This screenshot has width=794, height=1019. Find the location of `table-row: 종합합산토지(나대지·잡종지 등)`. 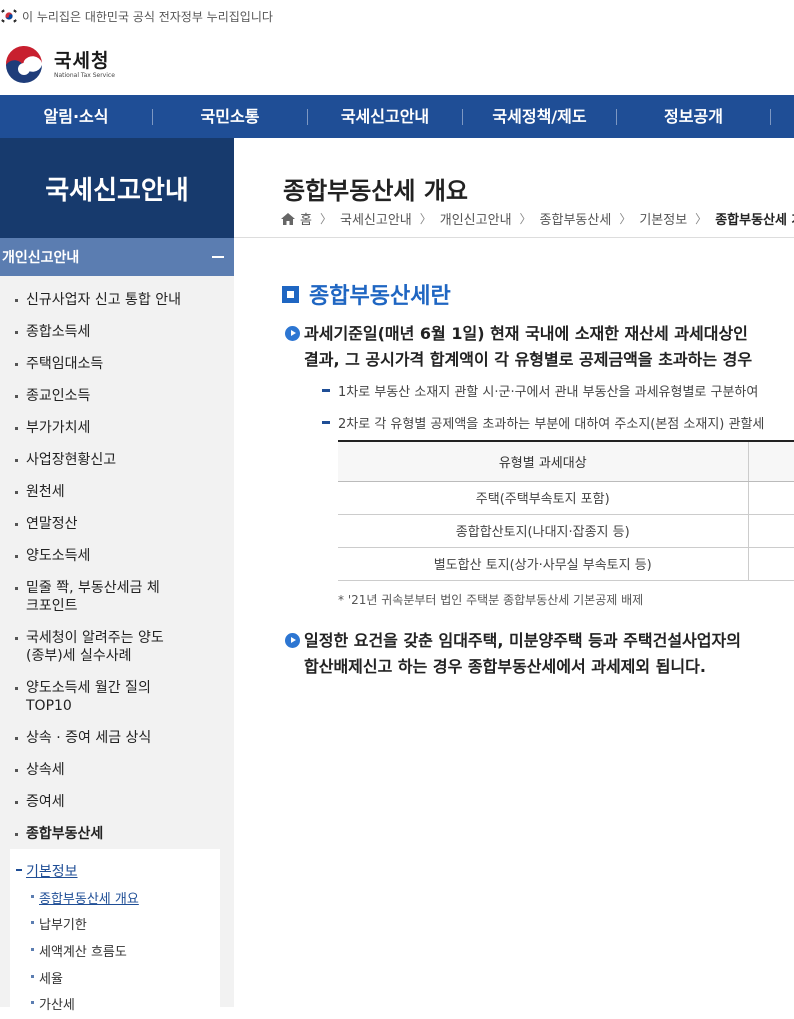

table-row: 종합합산토지(나대지·잡종지 등) is located at coordinates (566, 531).